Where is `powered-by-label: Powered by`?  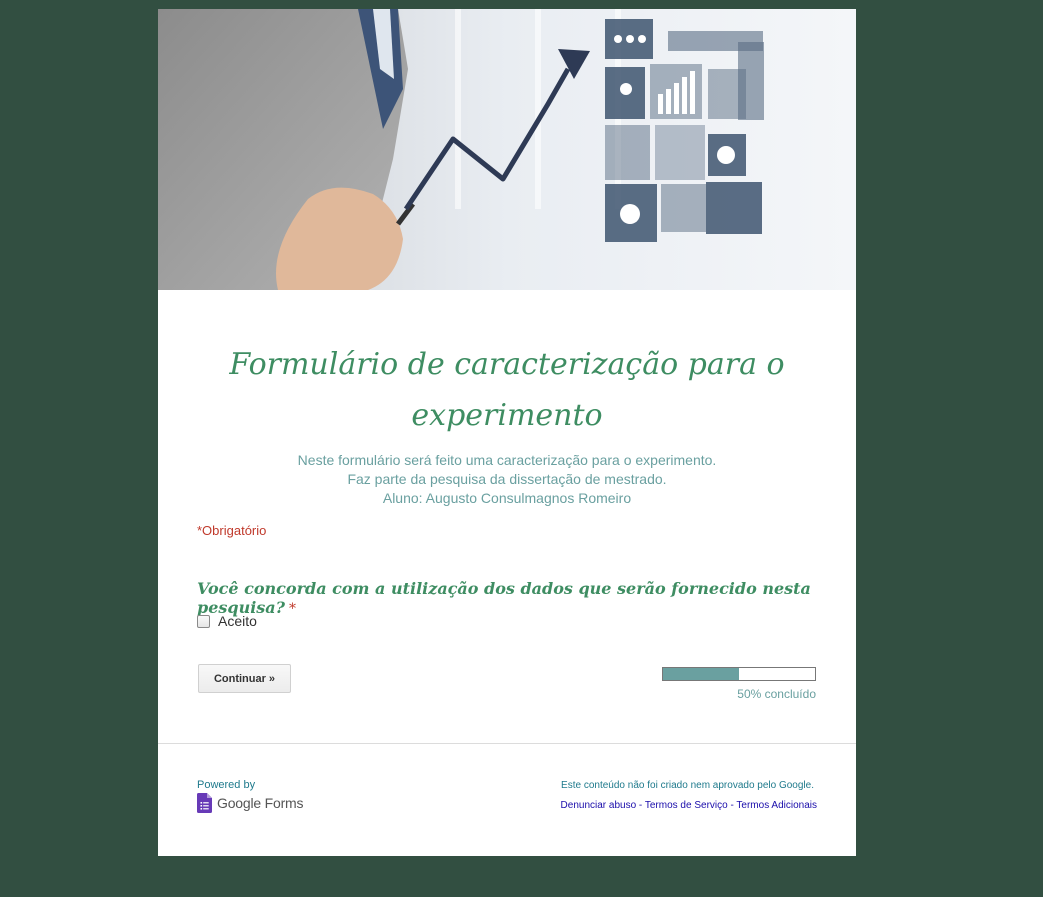 powered-by-label: Powered by is located at coordinates (226, 785).